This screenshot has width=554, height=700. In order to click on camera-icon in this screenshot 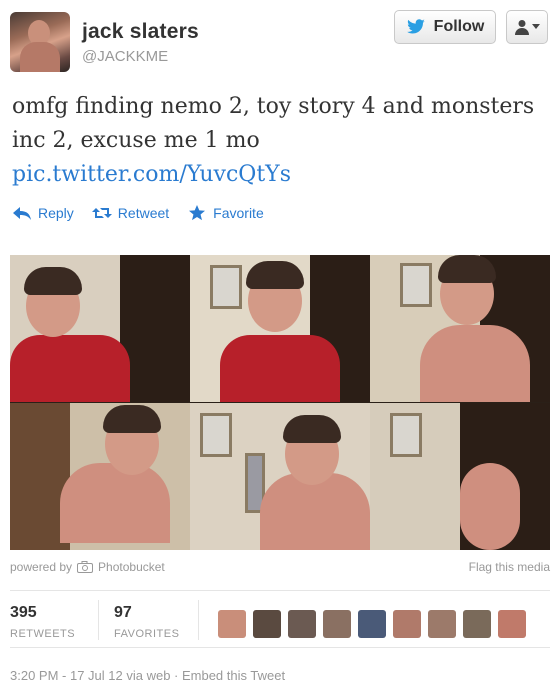, I will do `click(85, 567)`.